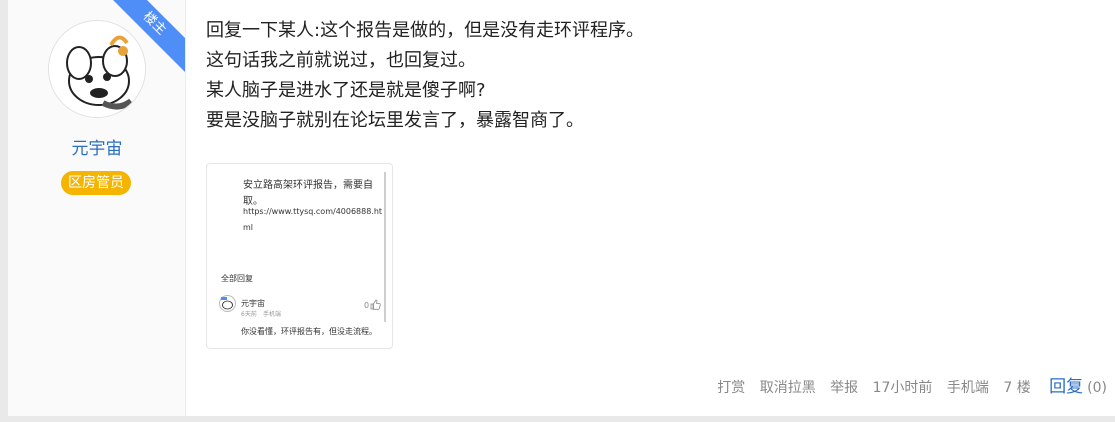  Describe the element at coordinates (557, 419) in the screenshot. I see `page-divider` at that location.